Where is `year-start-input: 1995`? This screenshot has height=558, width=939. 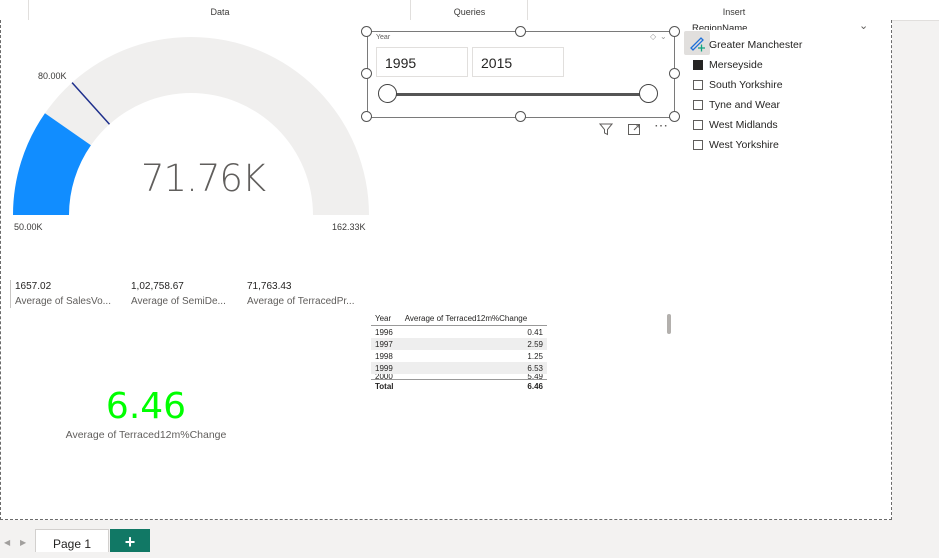
year-start-input: 1995 is located at coordinates (422, 62).